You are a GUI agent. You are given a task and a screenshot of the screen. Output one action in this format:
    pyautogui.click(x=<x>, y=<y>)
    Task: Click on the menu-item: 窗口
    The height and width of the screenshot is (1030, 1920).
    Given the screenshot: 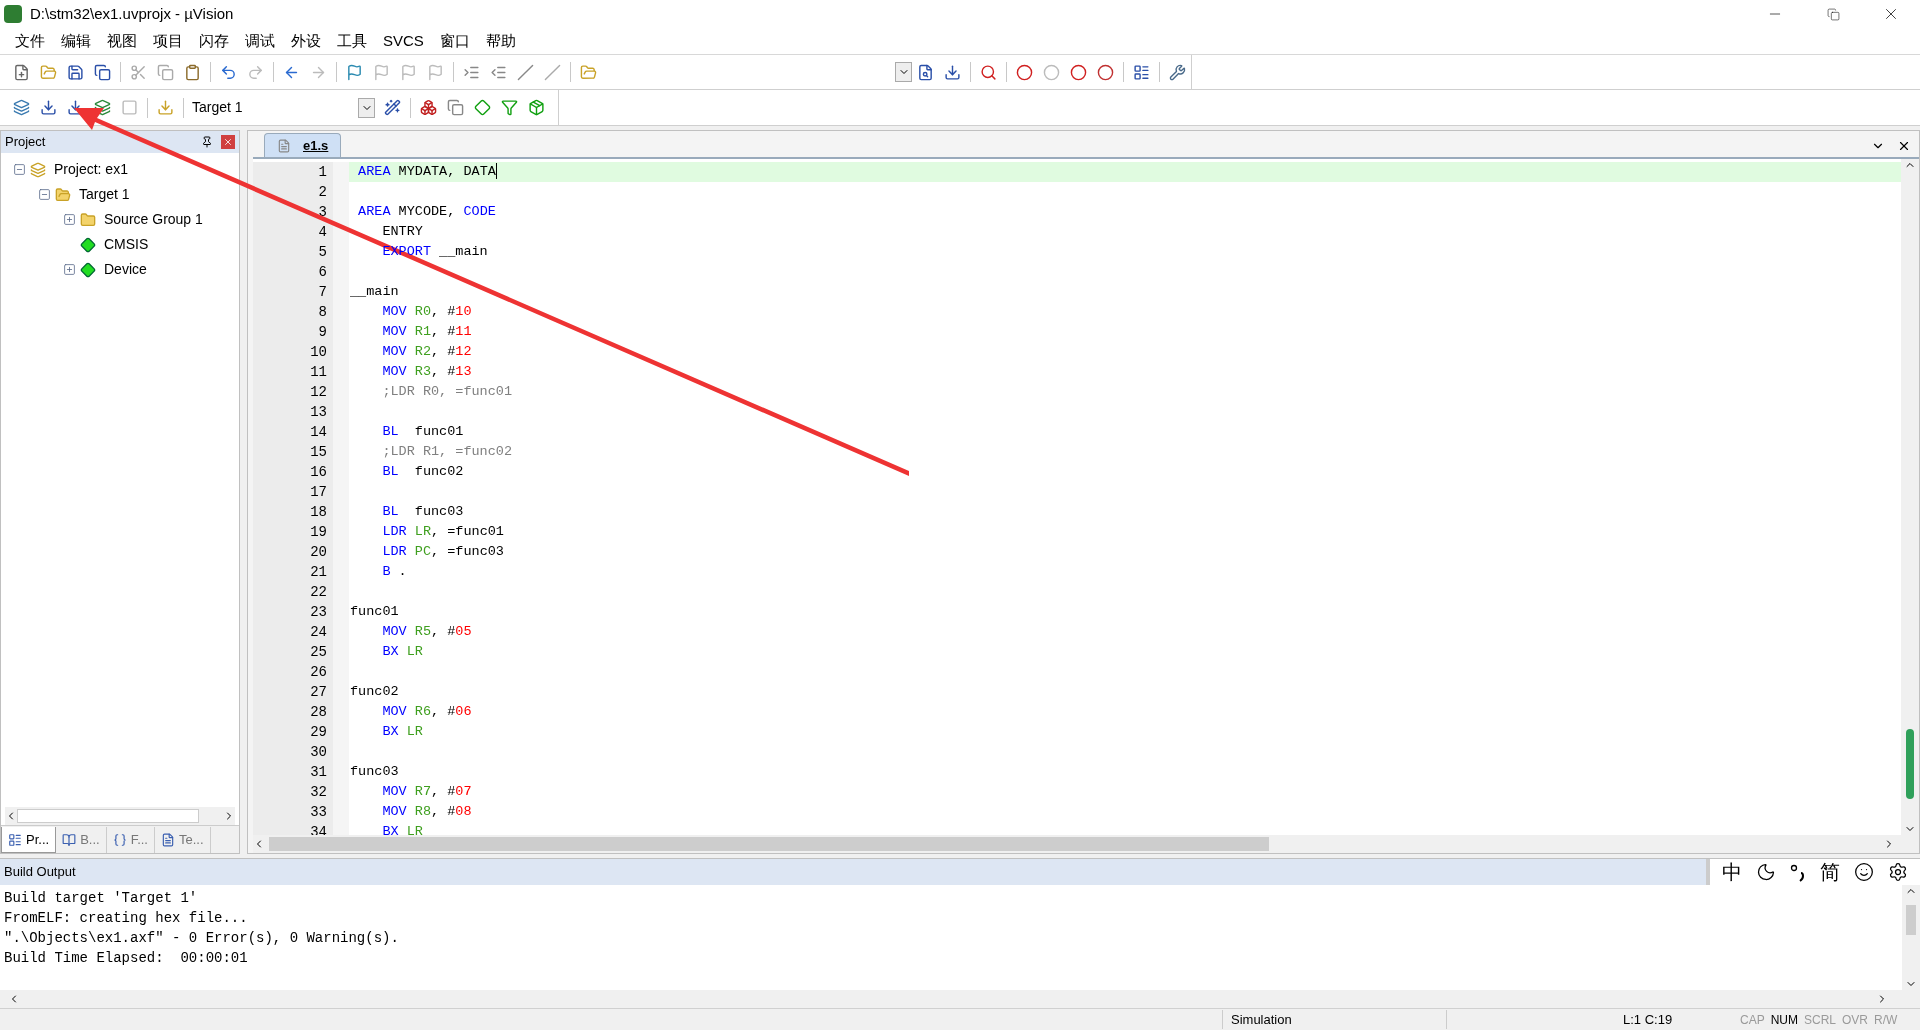 What is the action you would take?
    pyautogui.click(x=454, y=41)
    